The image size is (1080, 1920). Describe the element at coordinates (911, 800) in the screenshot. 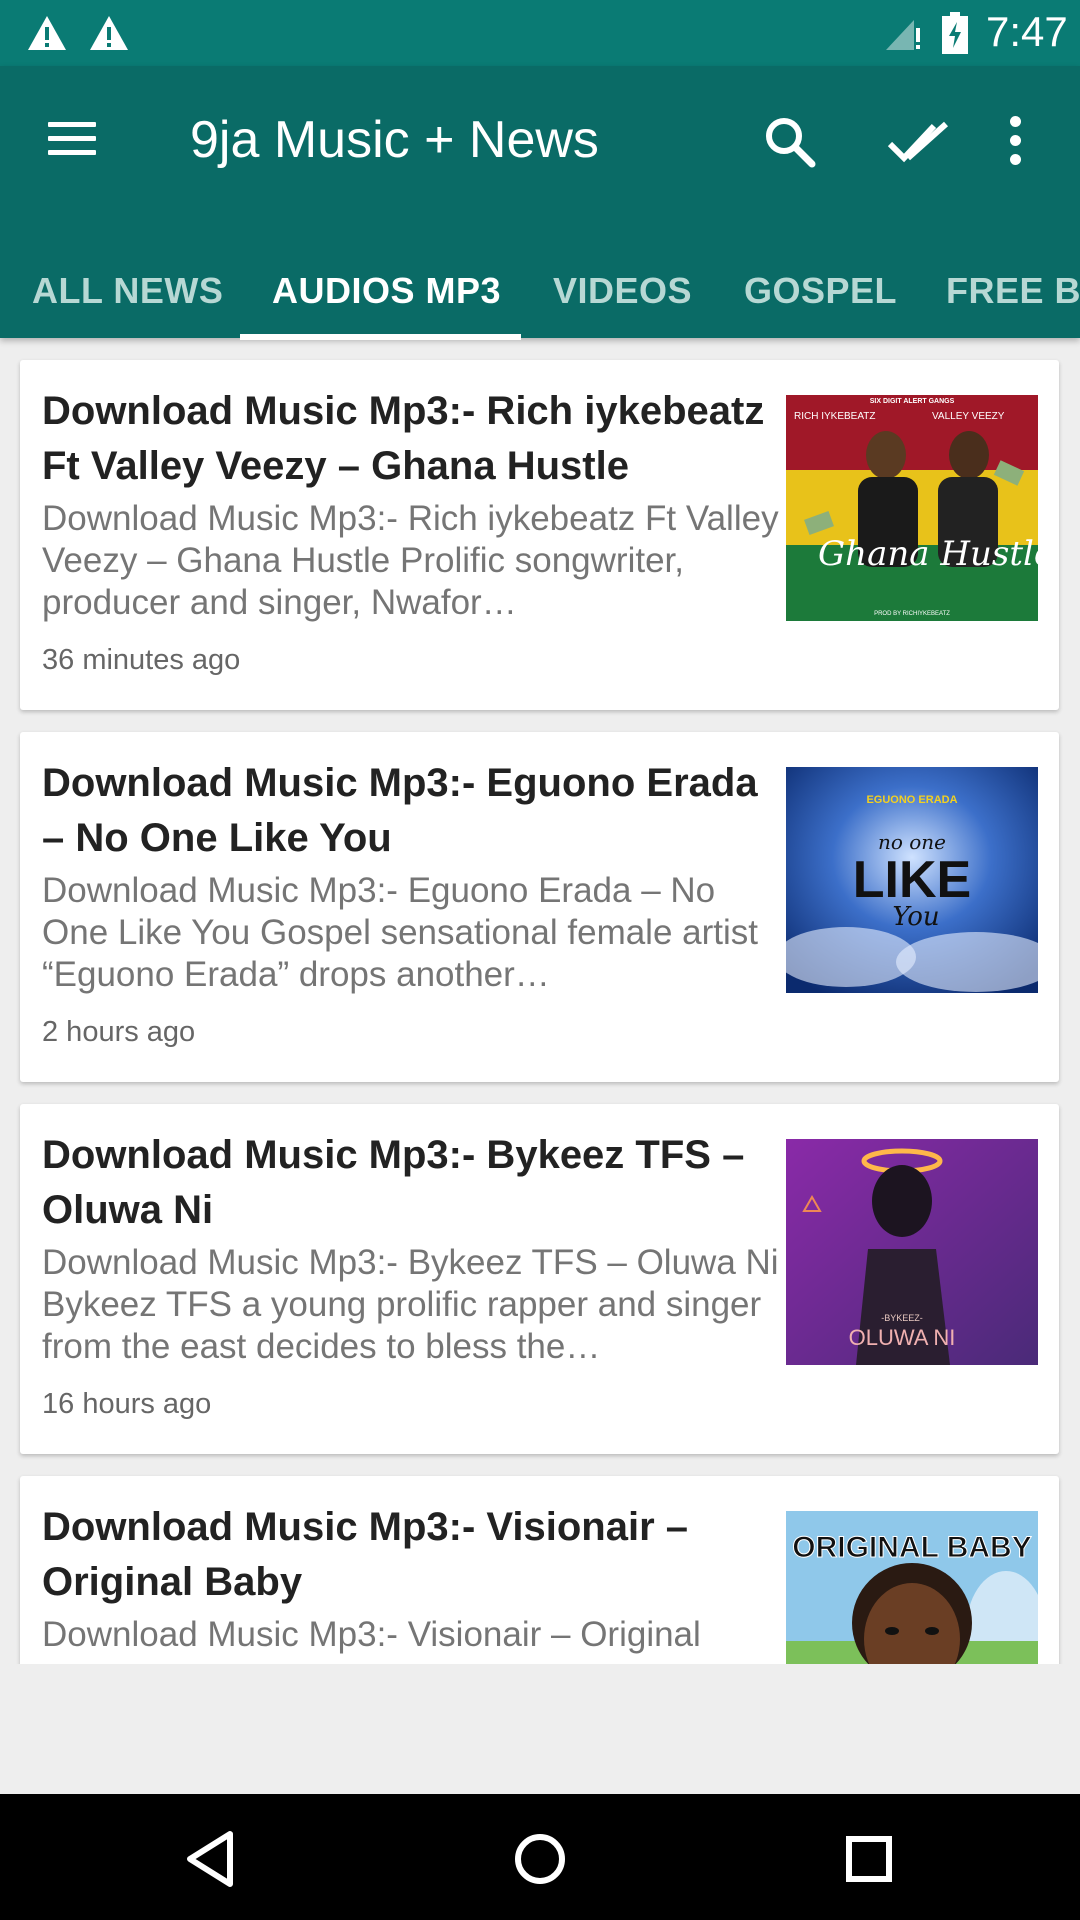

I see `thumb-text: EGUONO ERADA` at that location.